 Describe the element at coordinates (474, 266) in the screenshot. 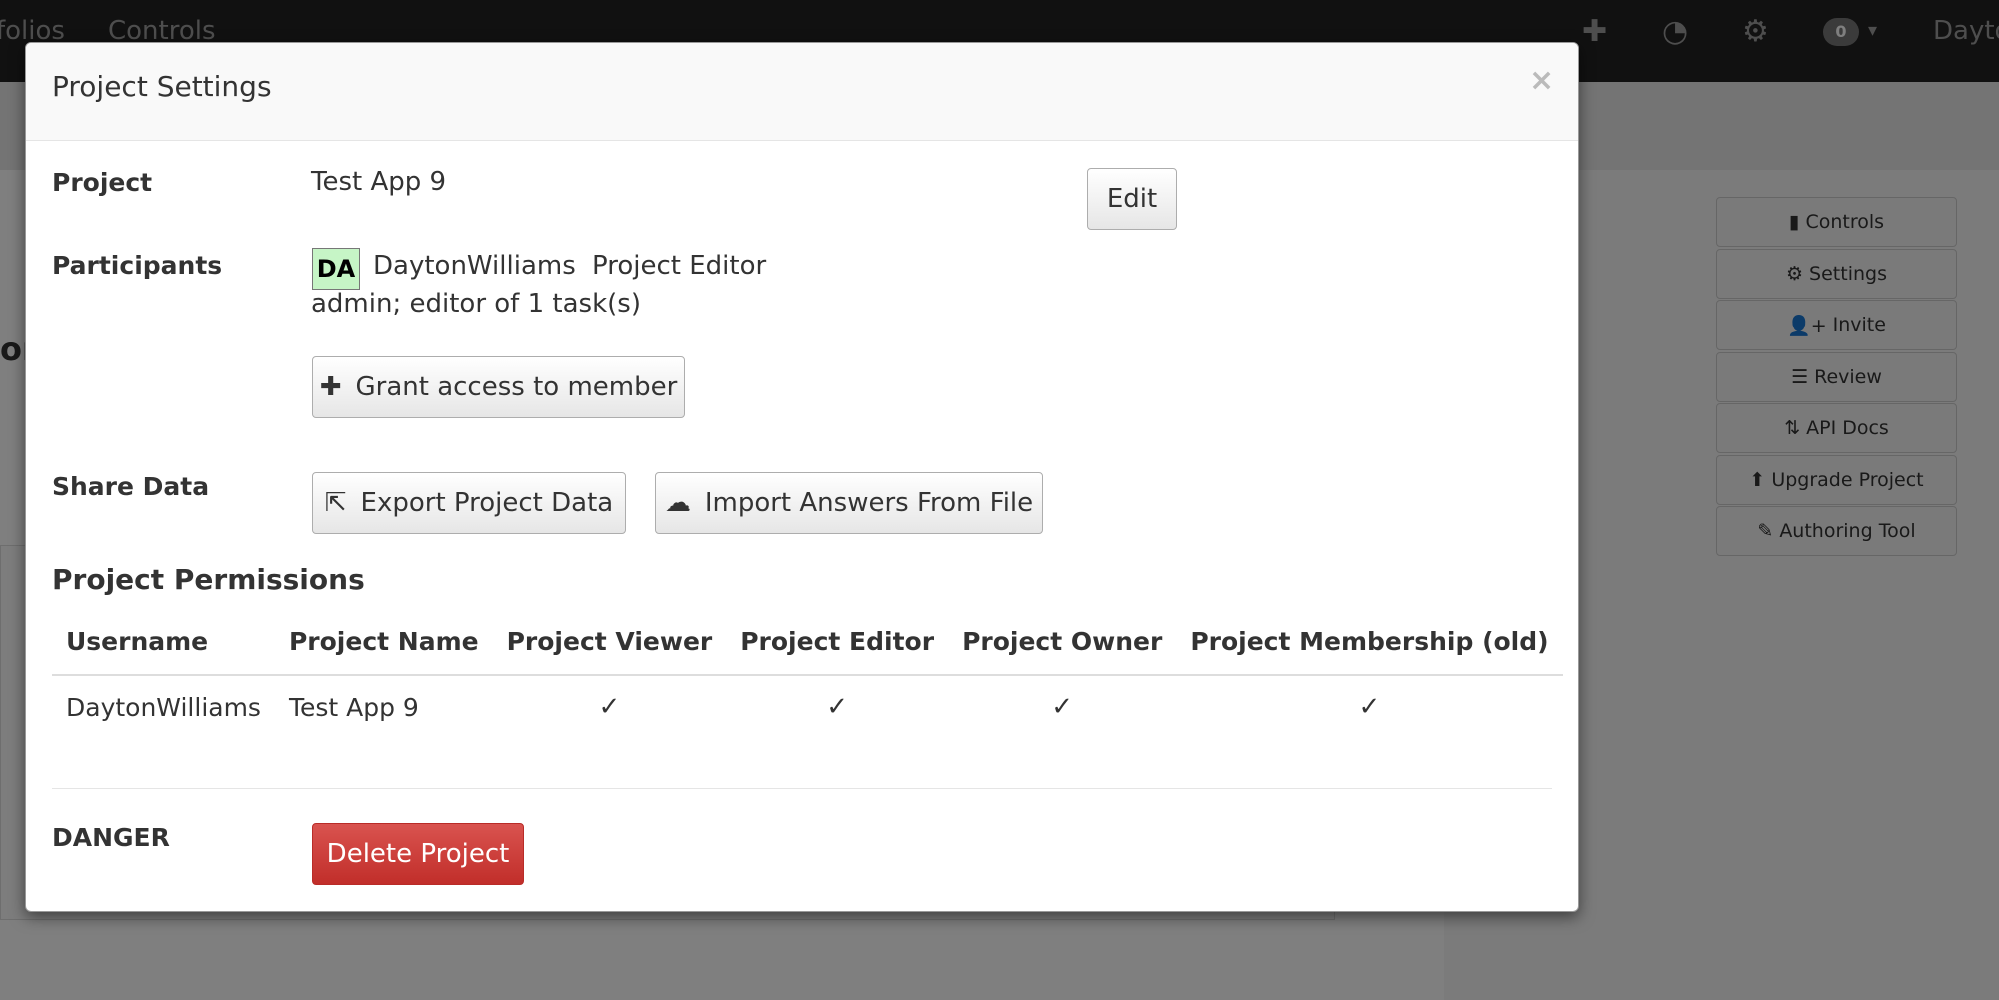

I see `participant-username: DaytonWilliams` at that location.